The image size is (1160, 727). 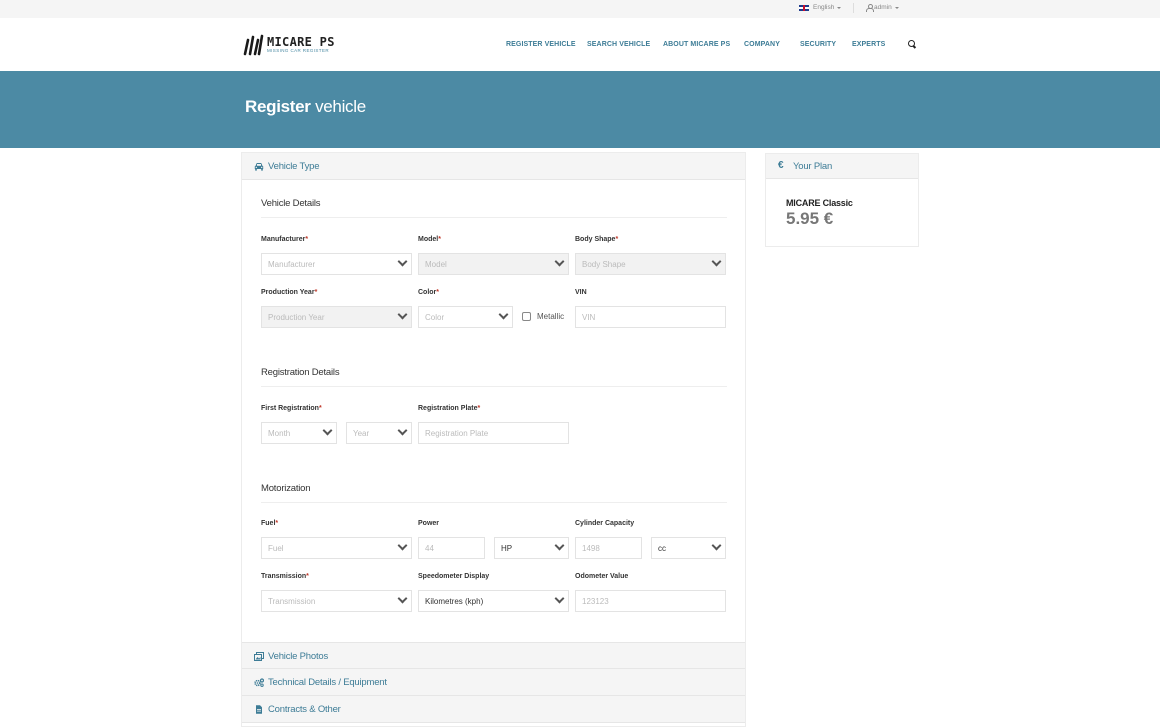 I want to click on nav-experts: EXPERTS, so click(x=868, y=44).